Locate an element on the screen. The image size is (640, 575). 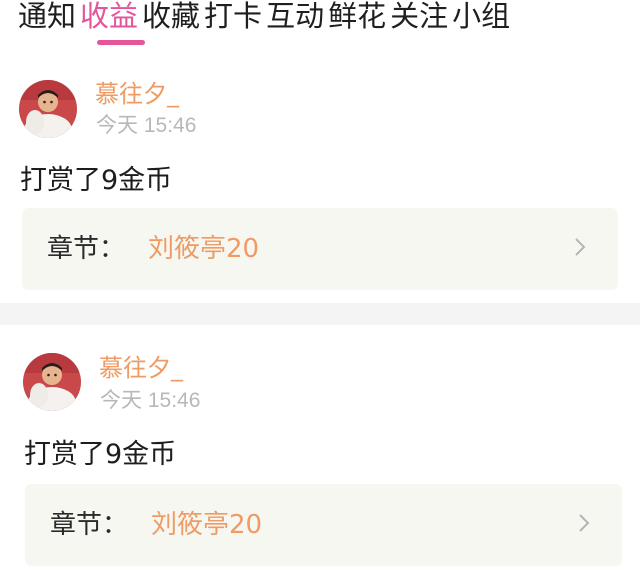
tab-following: 关注 is located at coordinates (419, 19).